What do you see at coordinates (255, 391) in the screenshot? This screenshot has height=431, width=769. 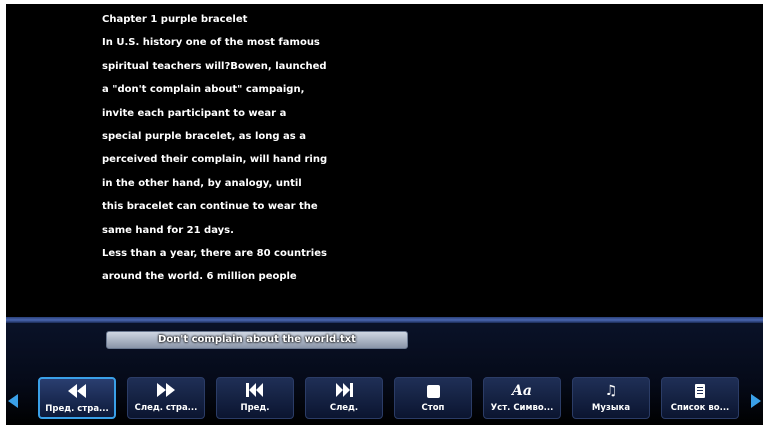 I see `skip-previous-icon` at bounding box center [255, 391].